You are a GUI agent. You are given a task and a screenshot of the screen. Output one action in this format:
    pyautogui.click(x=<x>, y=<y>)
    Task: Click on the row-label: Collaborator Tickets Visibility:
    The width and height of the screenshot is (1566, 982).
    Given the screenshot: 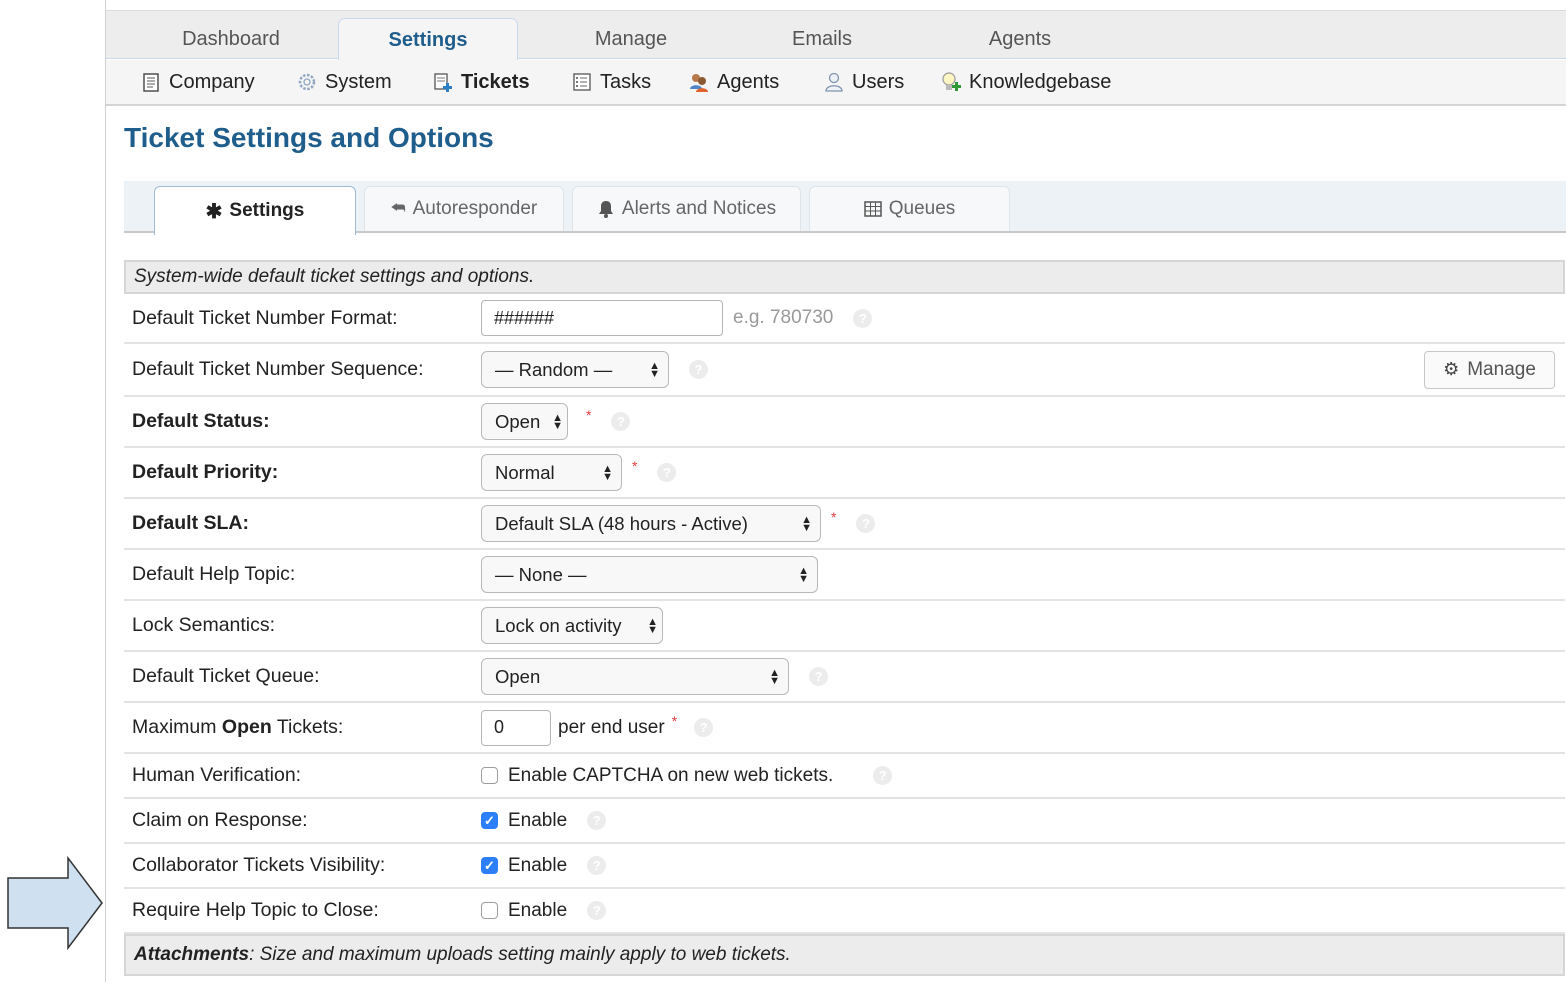 What is the action you would take?
    pyautogui.click(x=259, y=865)
    